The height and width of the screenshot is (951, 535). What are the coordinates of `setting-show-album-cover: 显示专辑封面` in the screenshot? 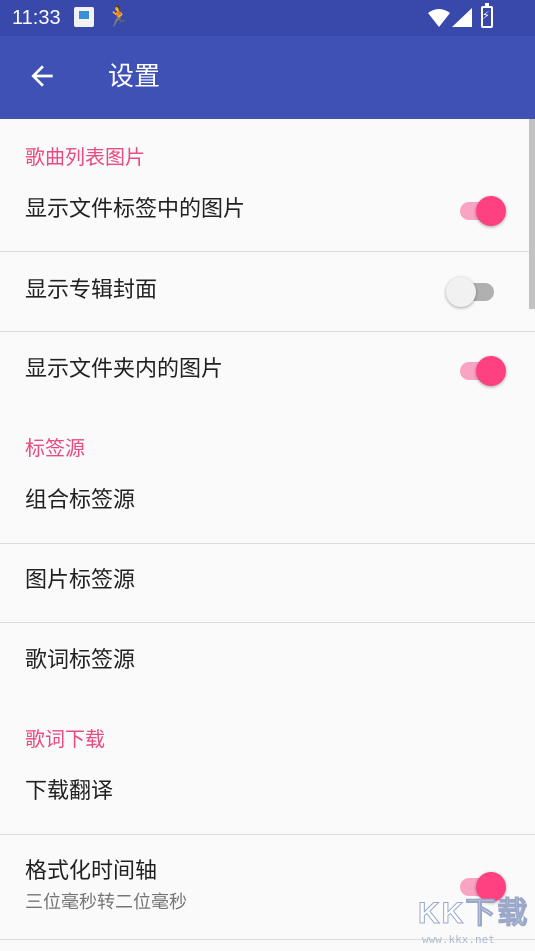 It's located at (267, 291).